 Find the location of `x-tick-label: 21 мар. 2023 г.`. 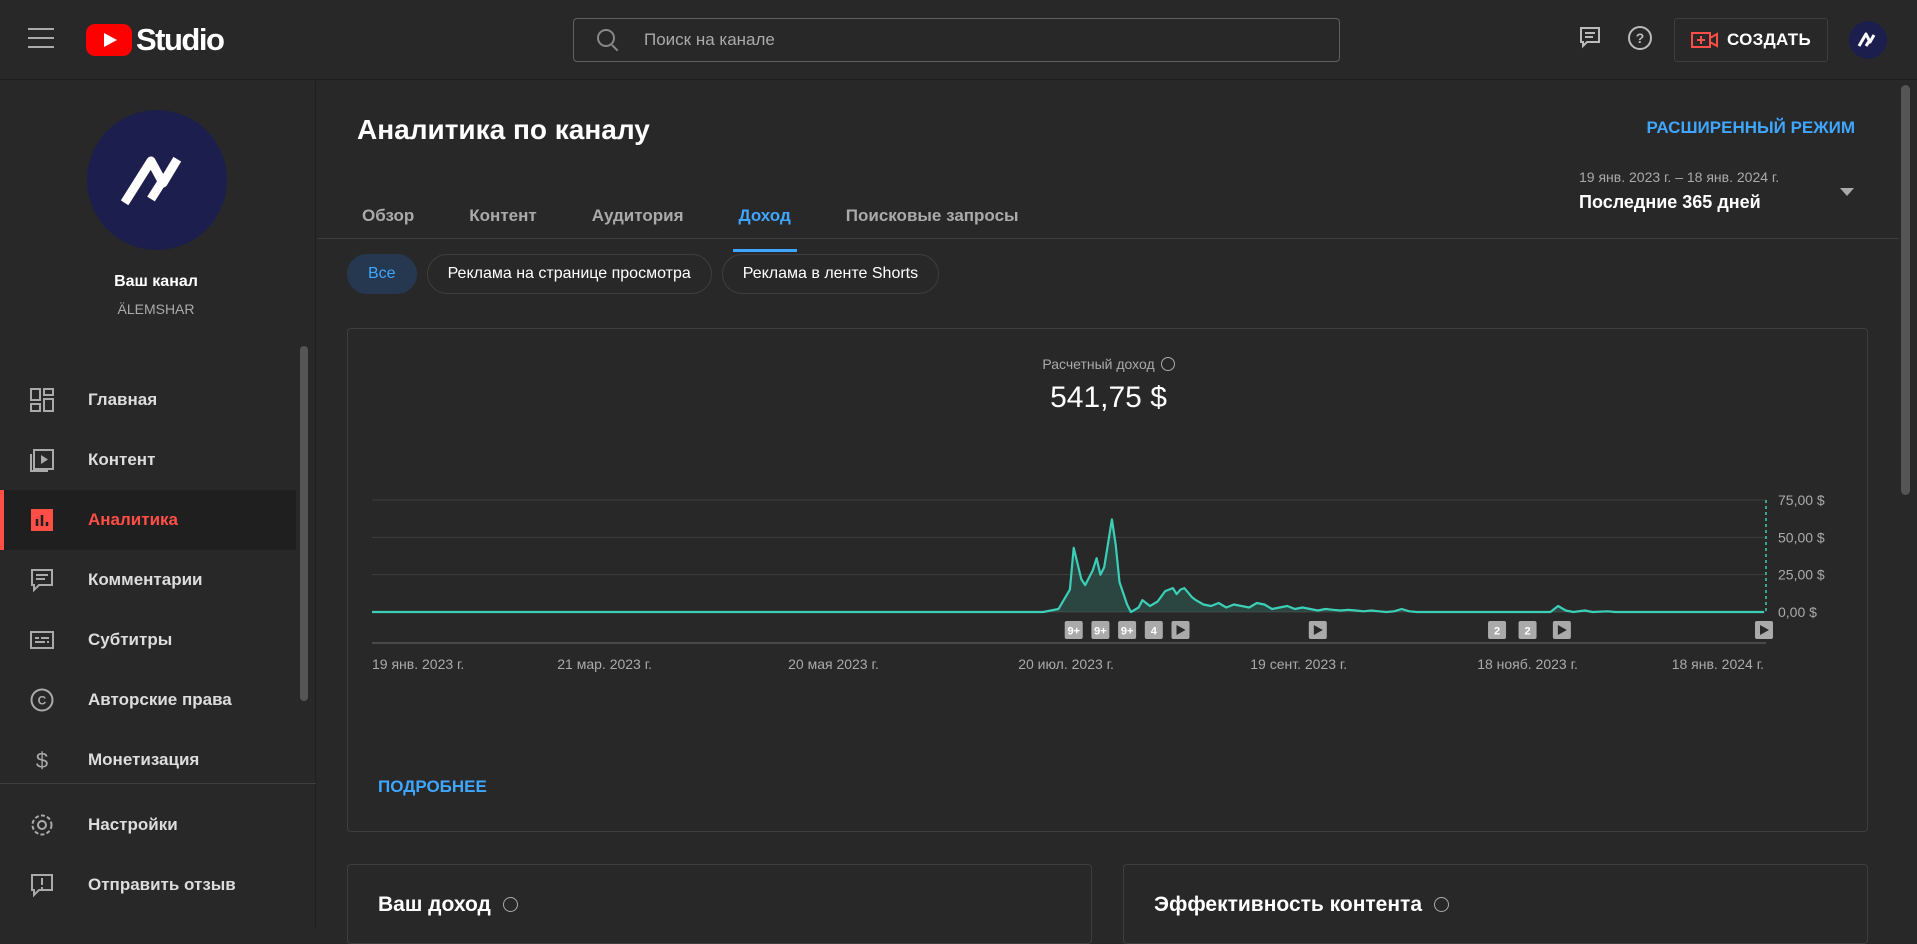

x-tick-label: 21 мар. 2023 г. is located at coordinates (604, 664).